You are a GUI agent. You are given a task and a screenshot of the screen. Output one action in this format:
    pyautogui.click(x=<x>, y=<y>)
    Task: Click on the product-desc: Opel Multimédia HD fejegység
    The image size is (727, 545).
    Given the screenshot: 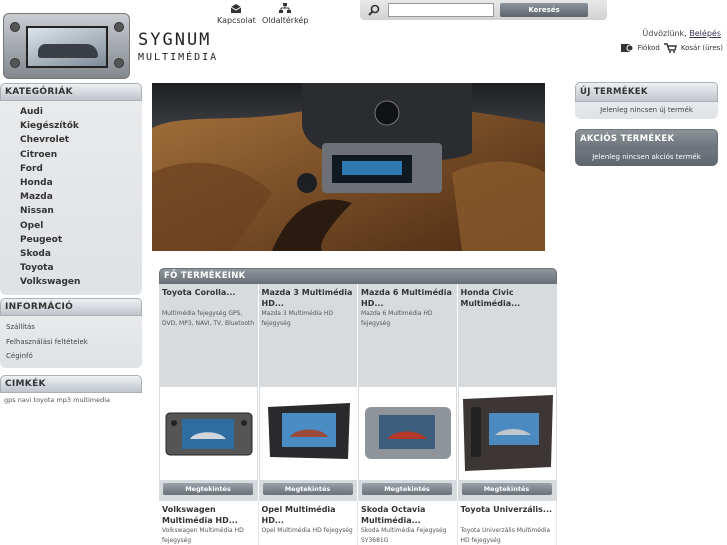 What is the action you would take?
    pyautogui.click(x=307, y=530)
    